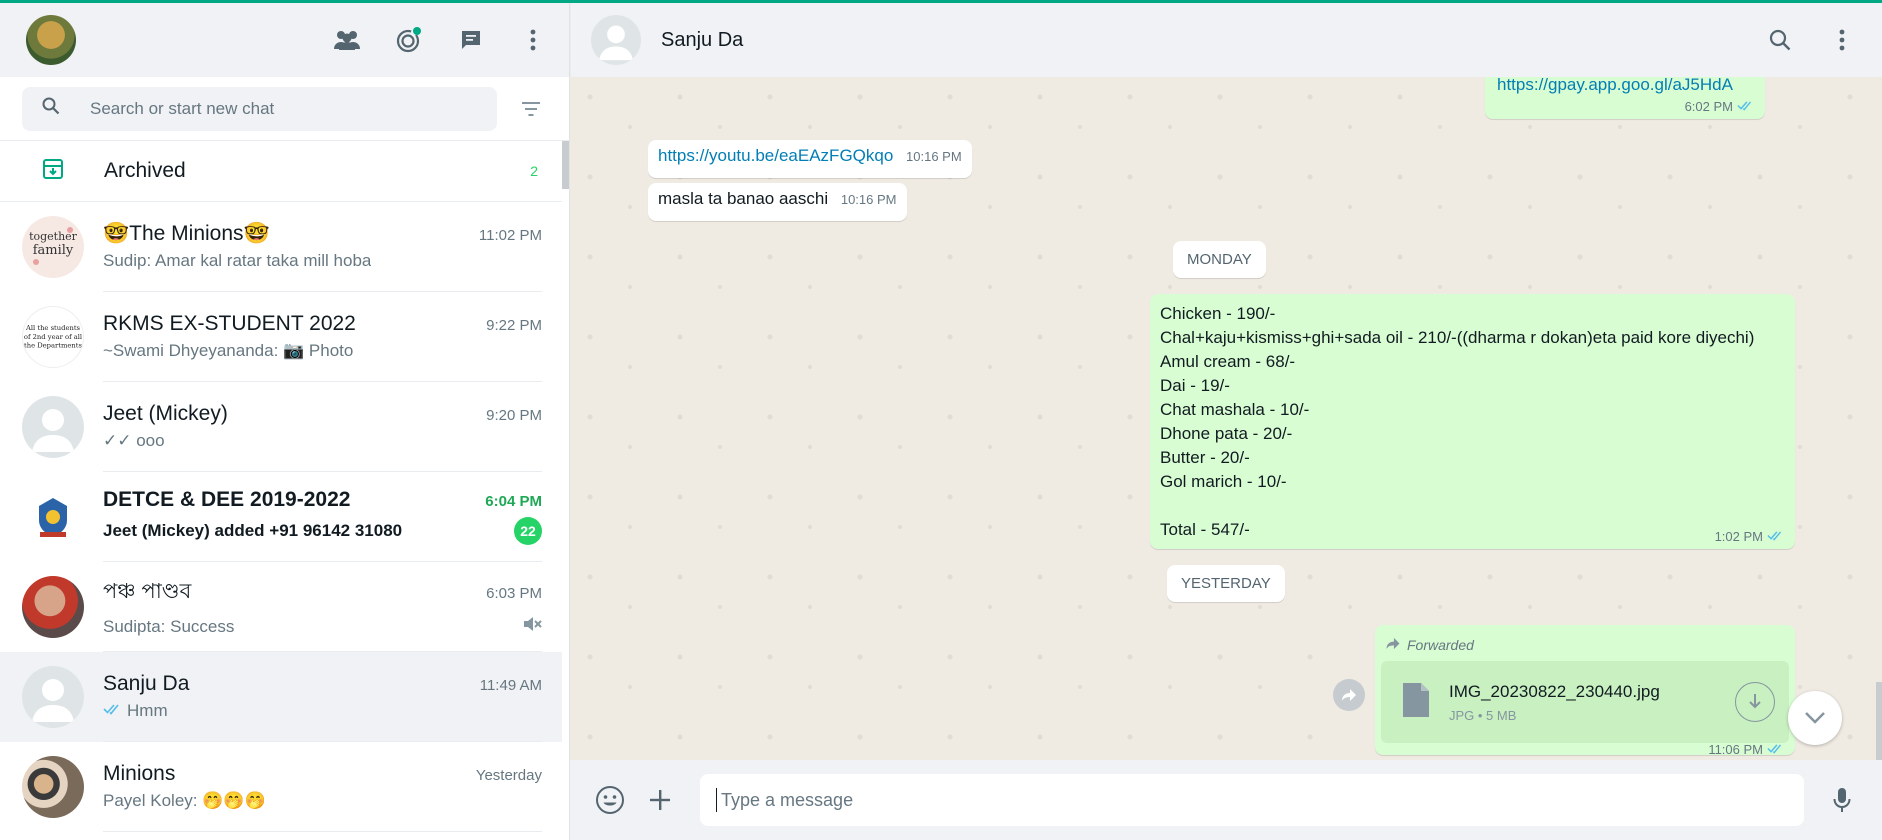  What do you see at coordinates (1842, 800) in the screenshot?
I see `microphone-icon` at bounding box center [1842, 800].